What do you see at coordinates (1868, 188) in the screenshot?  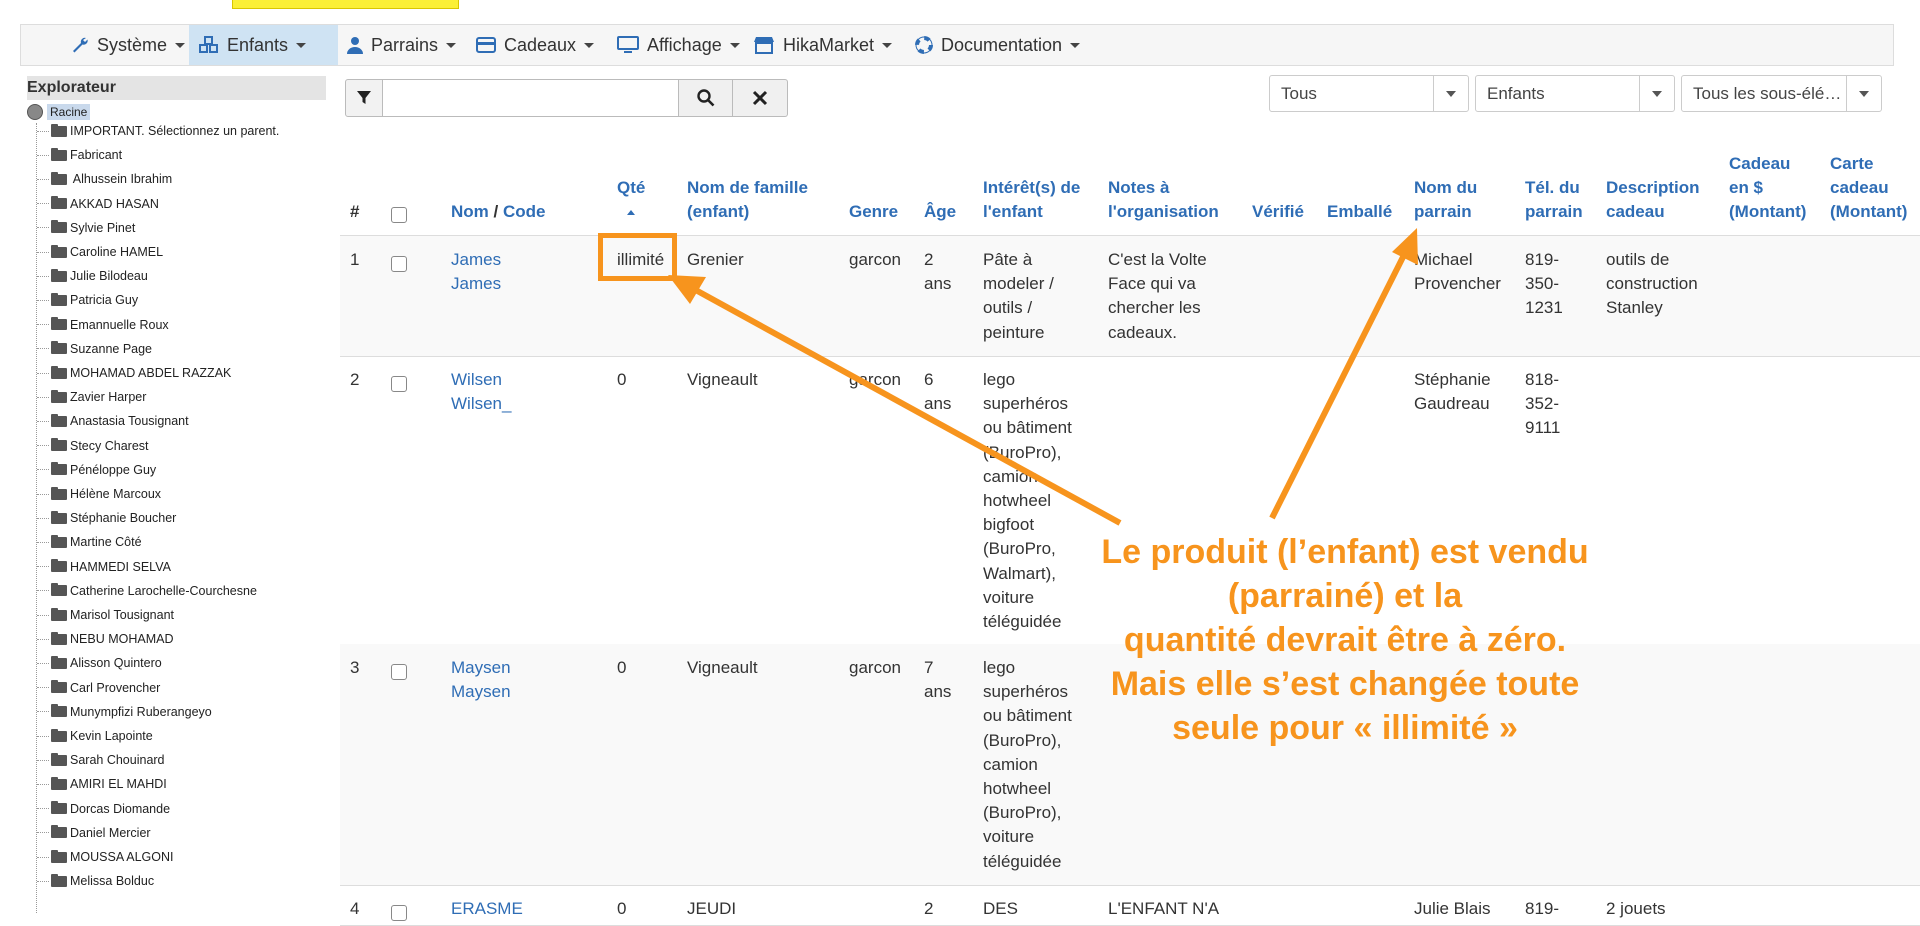 I see `col-header-card-amount: Carte cadeau (Montant)` at bounding box center [1868, 188].